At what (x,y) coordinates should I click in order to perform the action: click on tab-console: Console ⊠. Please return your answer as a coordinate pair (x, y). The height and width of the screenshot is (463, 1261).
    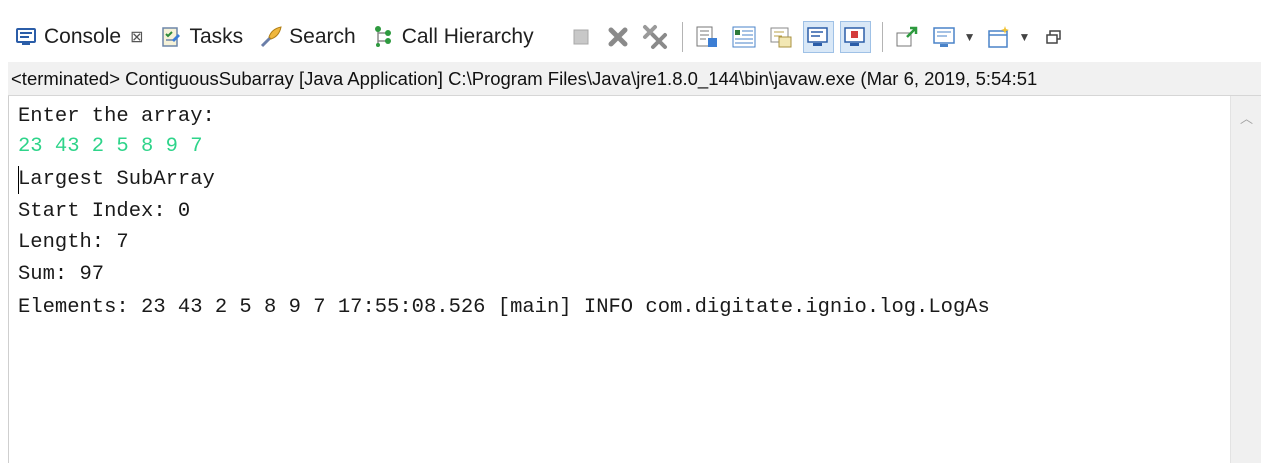
    Looking at the image, I should click on (81, 37).